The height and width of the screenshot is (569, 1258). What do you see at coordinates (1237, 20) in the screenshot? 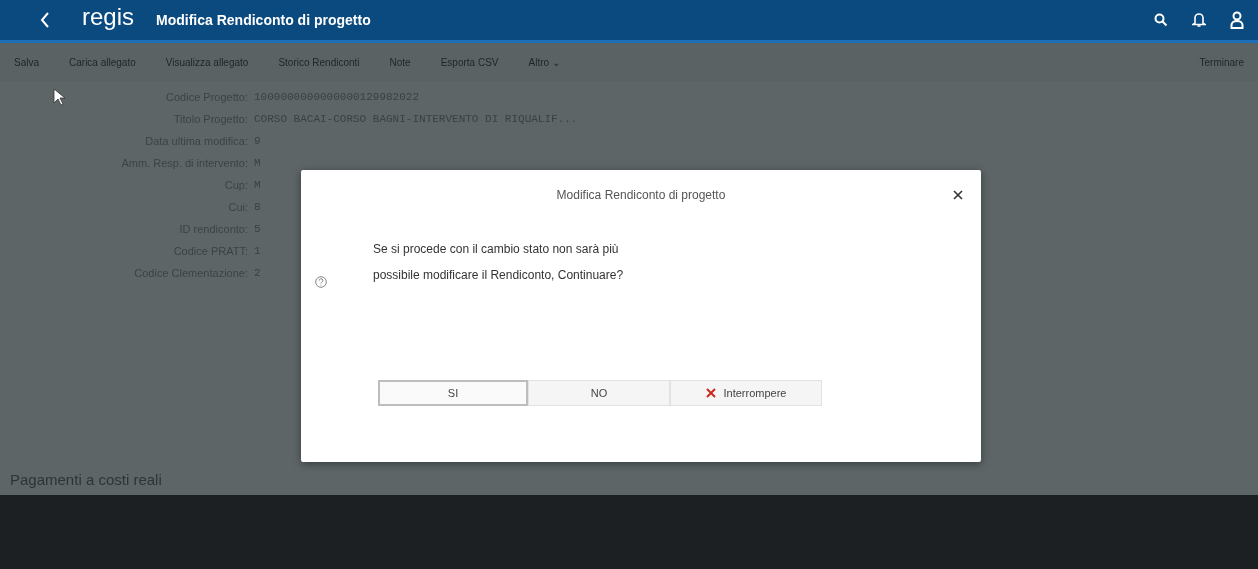
I see `user-icon` at bounding box center [1237, 20].